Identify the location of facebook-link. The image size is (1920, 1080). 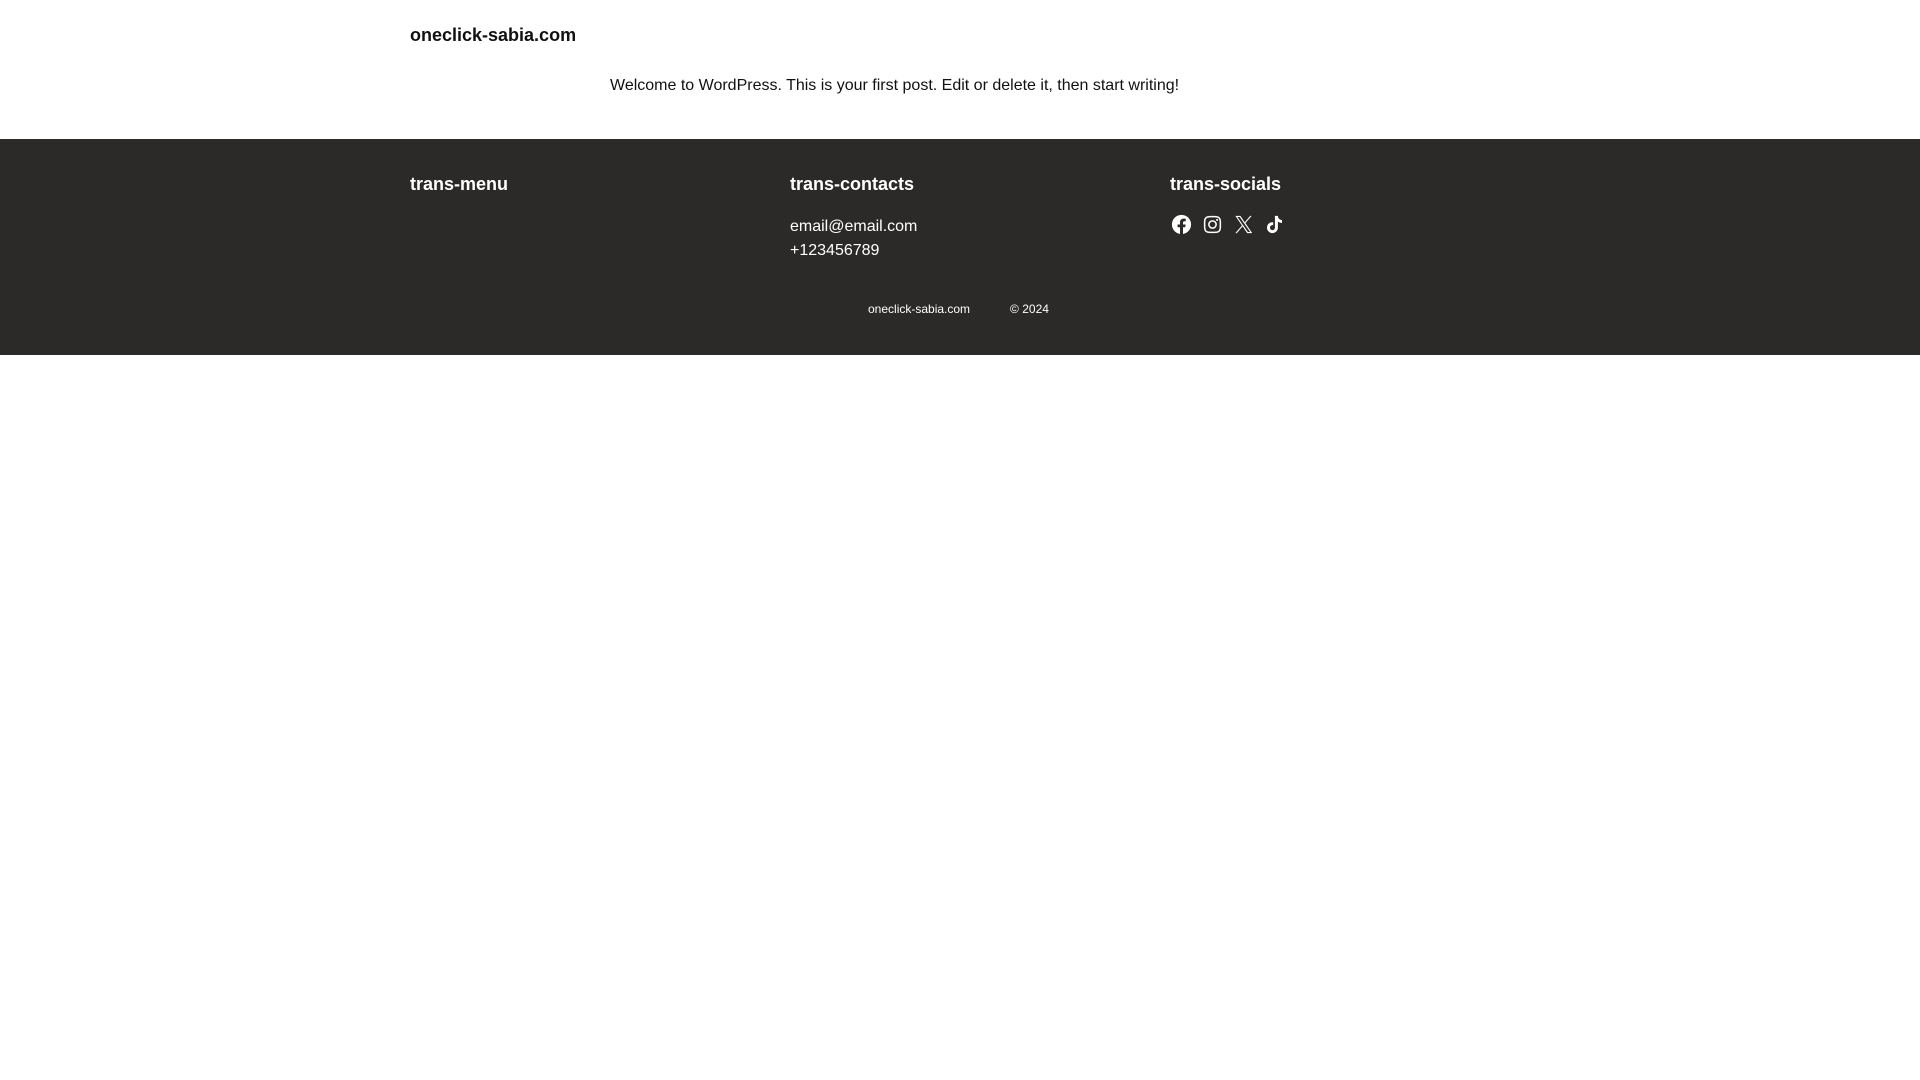
(1181, 227).